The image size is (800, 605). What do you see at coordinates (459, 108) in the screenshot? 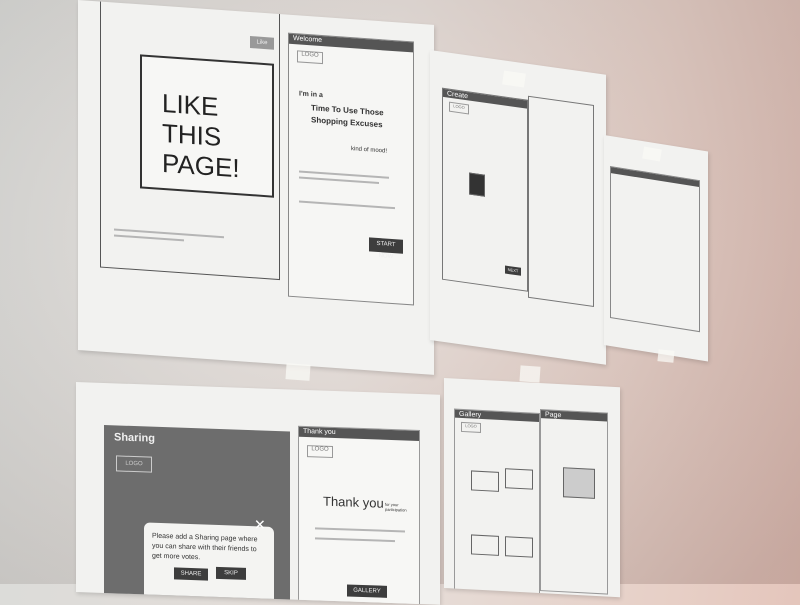
I see `create-logo: LOGO` at bounding box center [459, 108].